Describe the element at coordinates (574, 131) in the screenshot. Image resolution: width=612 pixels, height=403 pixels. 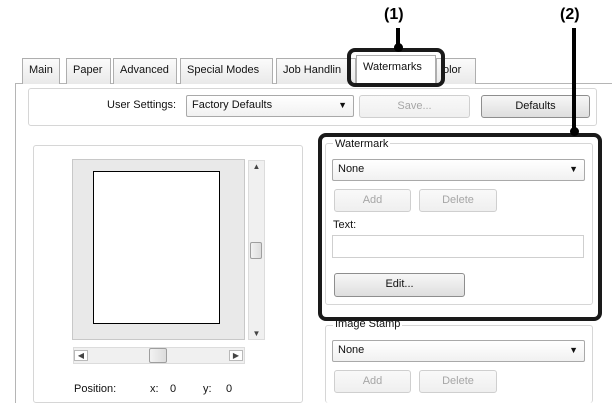
I see `callout-2-dot` at that location.